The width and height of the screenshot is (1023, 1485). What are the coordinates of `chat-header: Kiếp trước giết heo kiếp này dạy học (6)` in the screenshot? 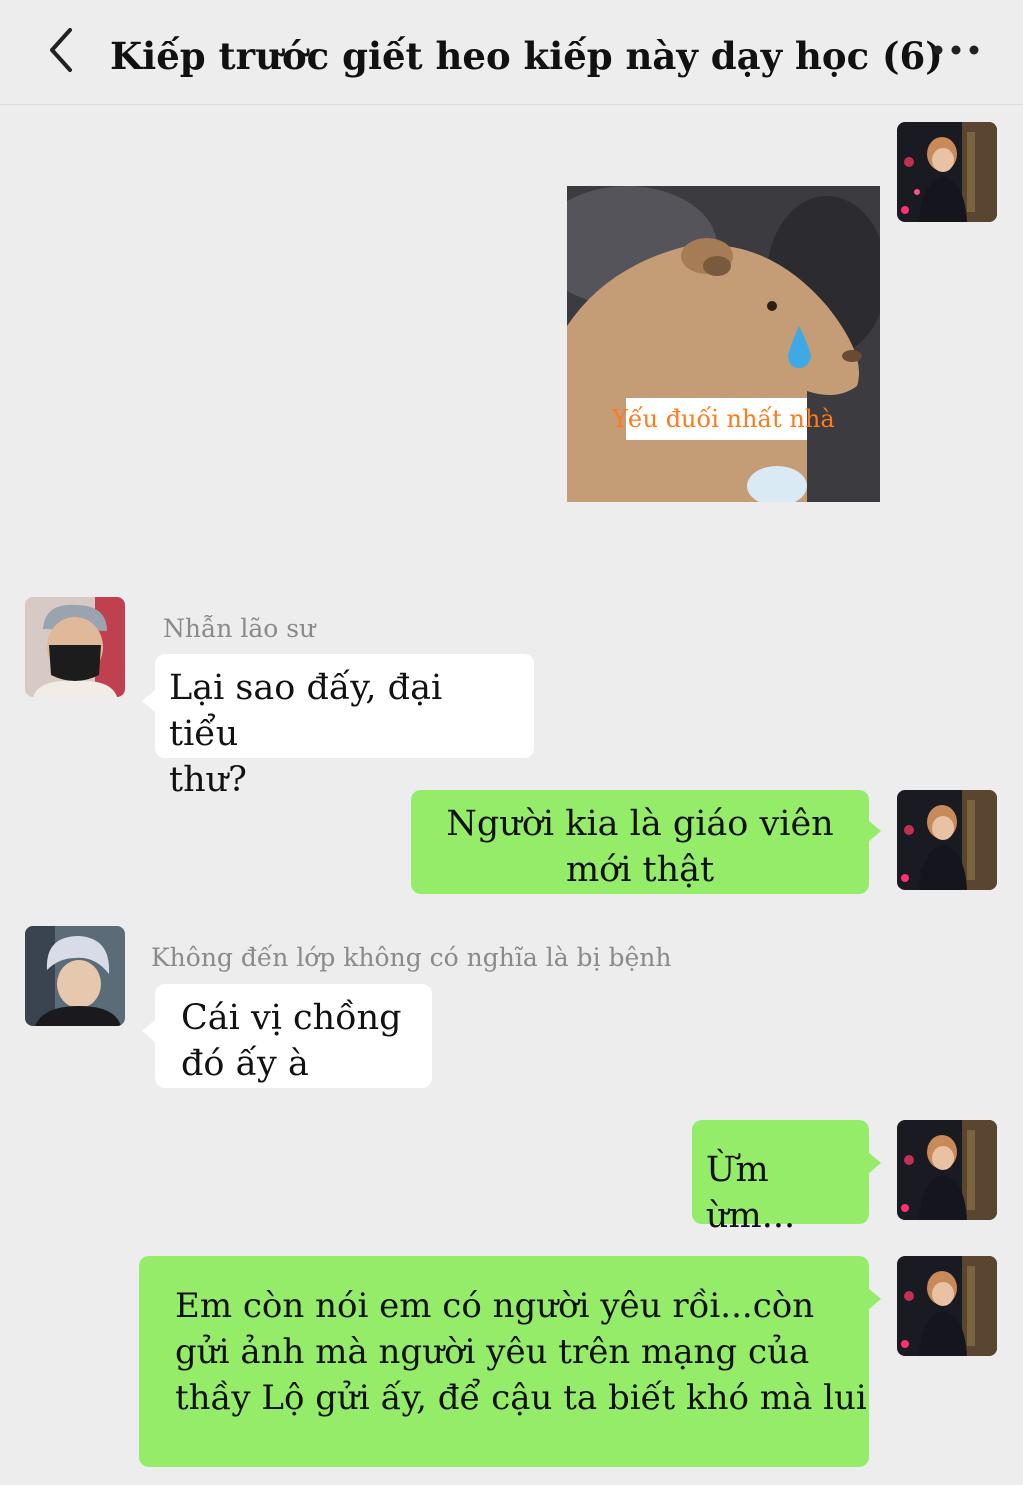 It's located at (511, 52).